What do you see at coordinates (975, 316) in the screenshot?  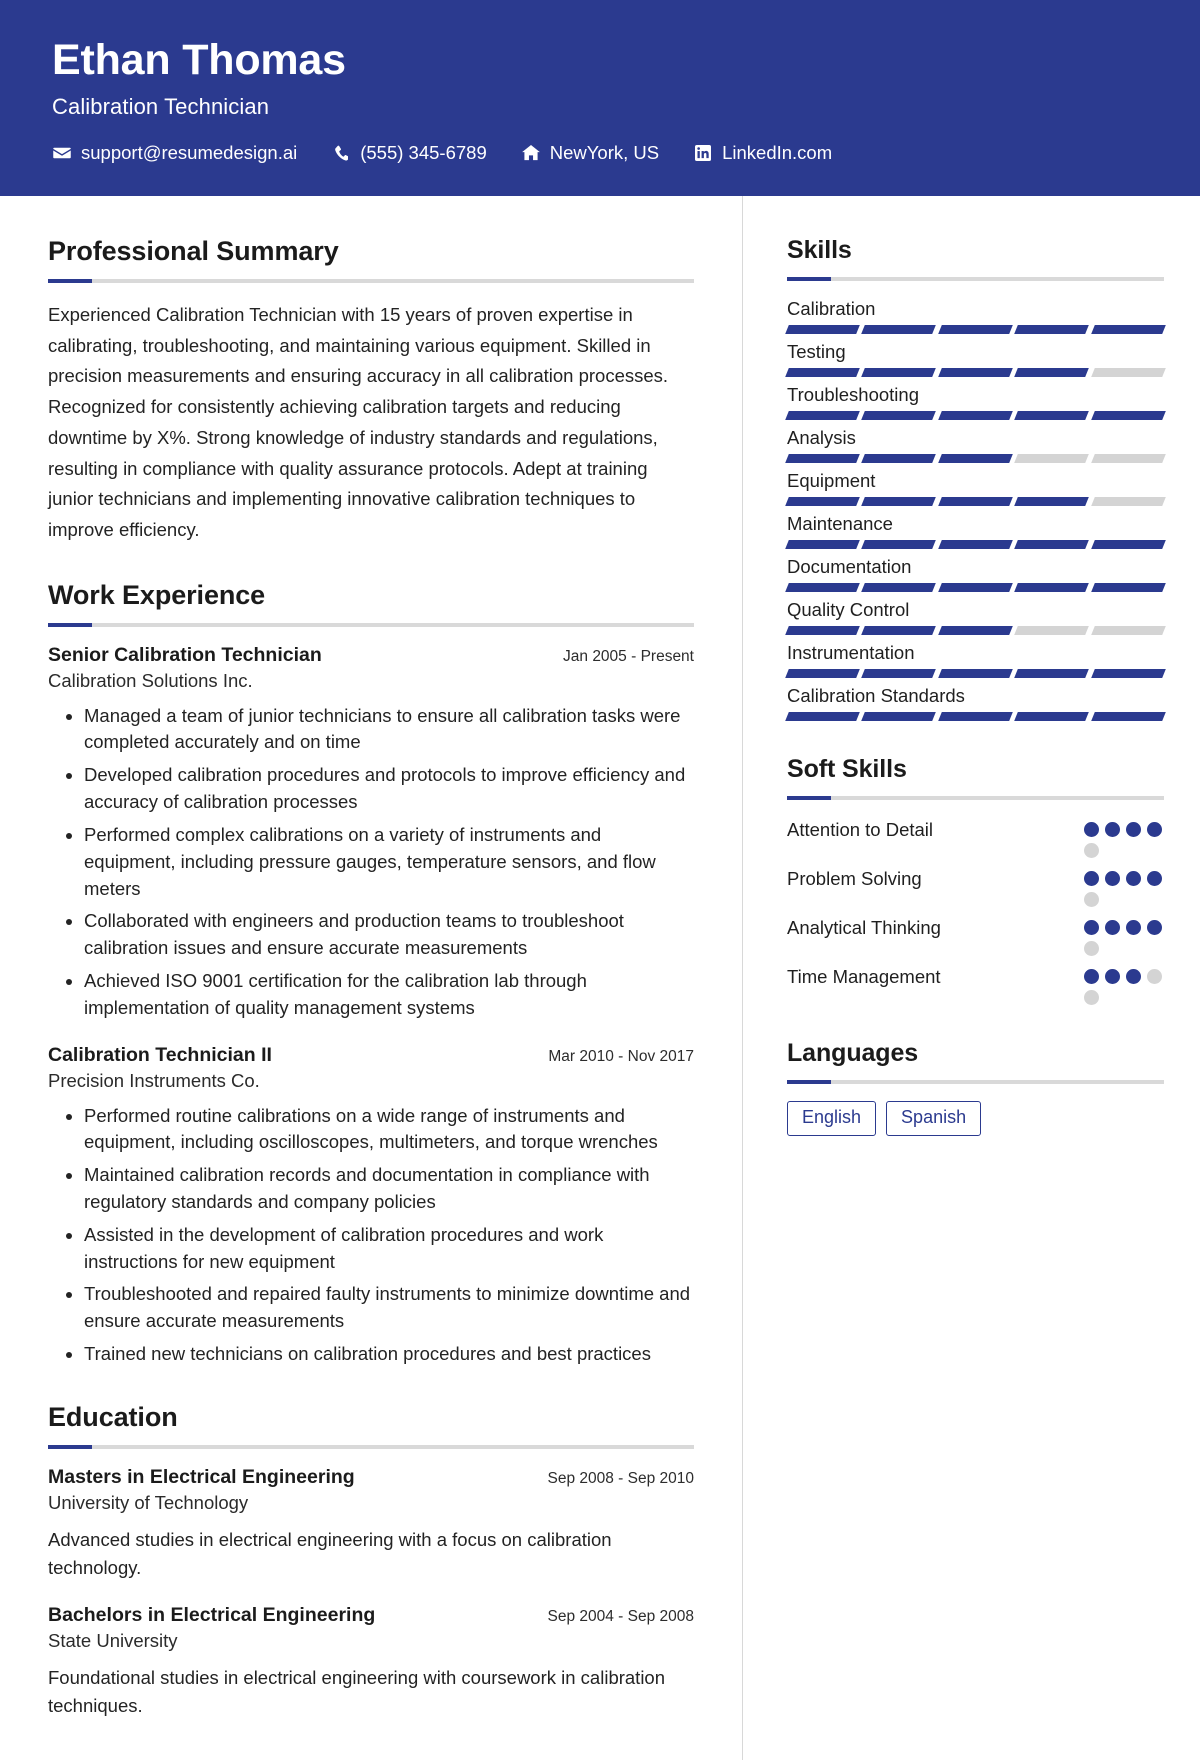 I see `skill-row: Calibration` at bounding box center [975, 316].